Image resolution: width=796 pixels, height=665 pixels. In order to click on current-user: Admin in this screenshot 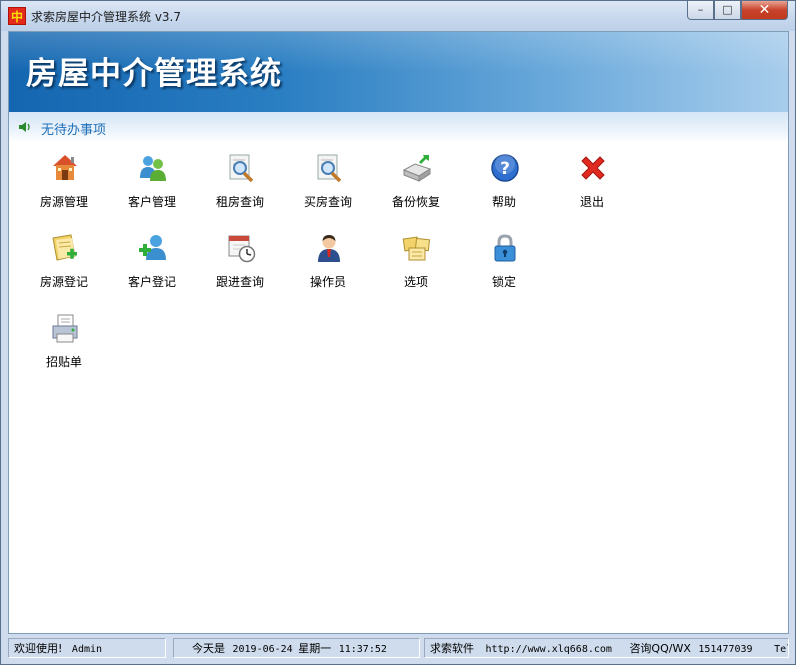, I will do `click(87, 649)`.